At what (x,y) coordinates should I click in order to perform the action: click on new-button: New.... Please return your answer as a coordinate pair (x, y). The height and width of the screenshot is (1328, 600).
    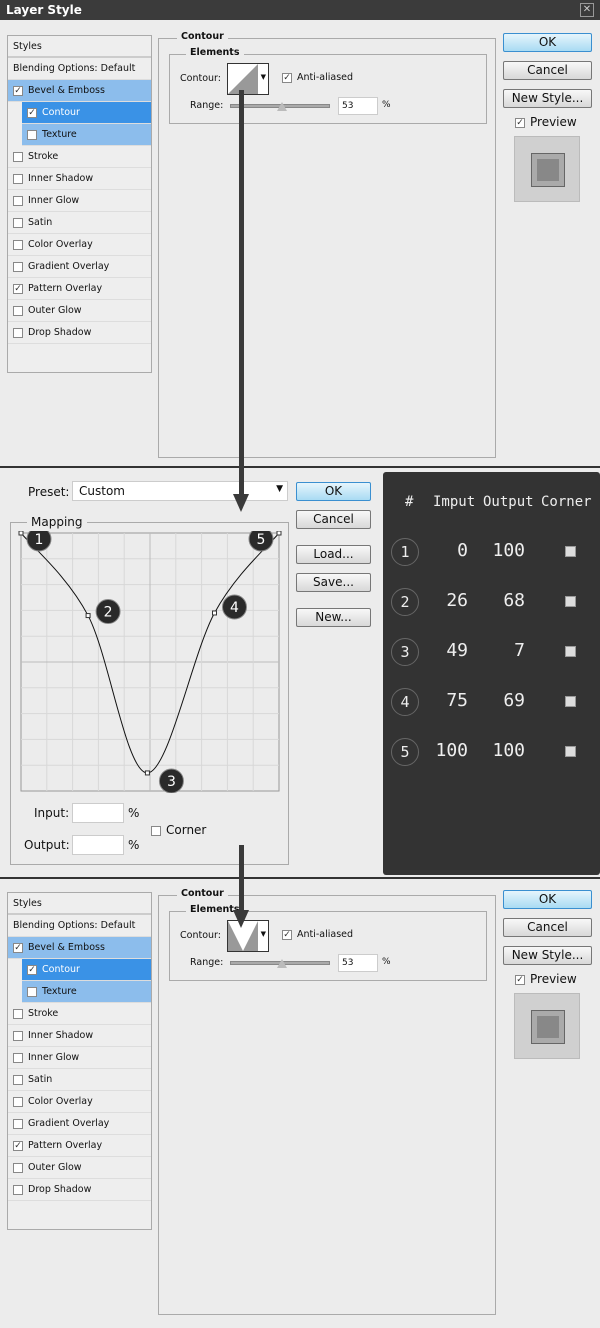
    Looking at the image, I should click on (333, 617).